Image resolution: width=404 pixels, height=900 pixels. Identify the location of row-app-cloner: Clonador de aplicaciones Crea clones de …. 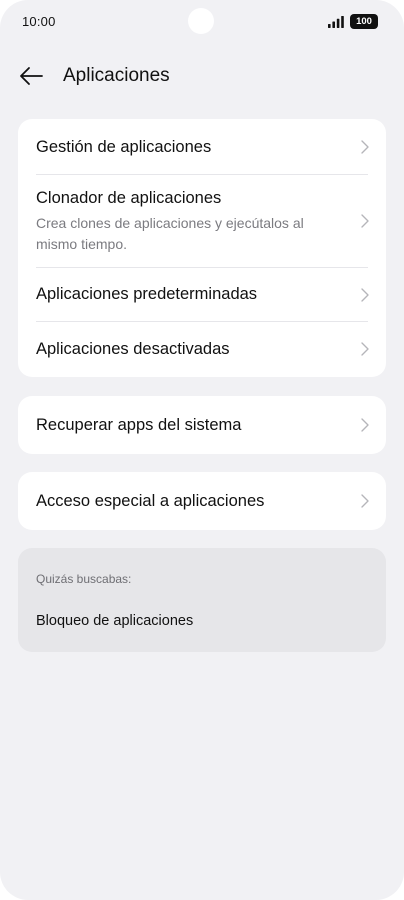
(202, 221).